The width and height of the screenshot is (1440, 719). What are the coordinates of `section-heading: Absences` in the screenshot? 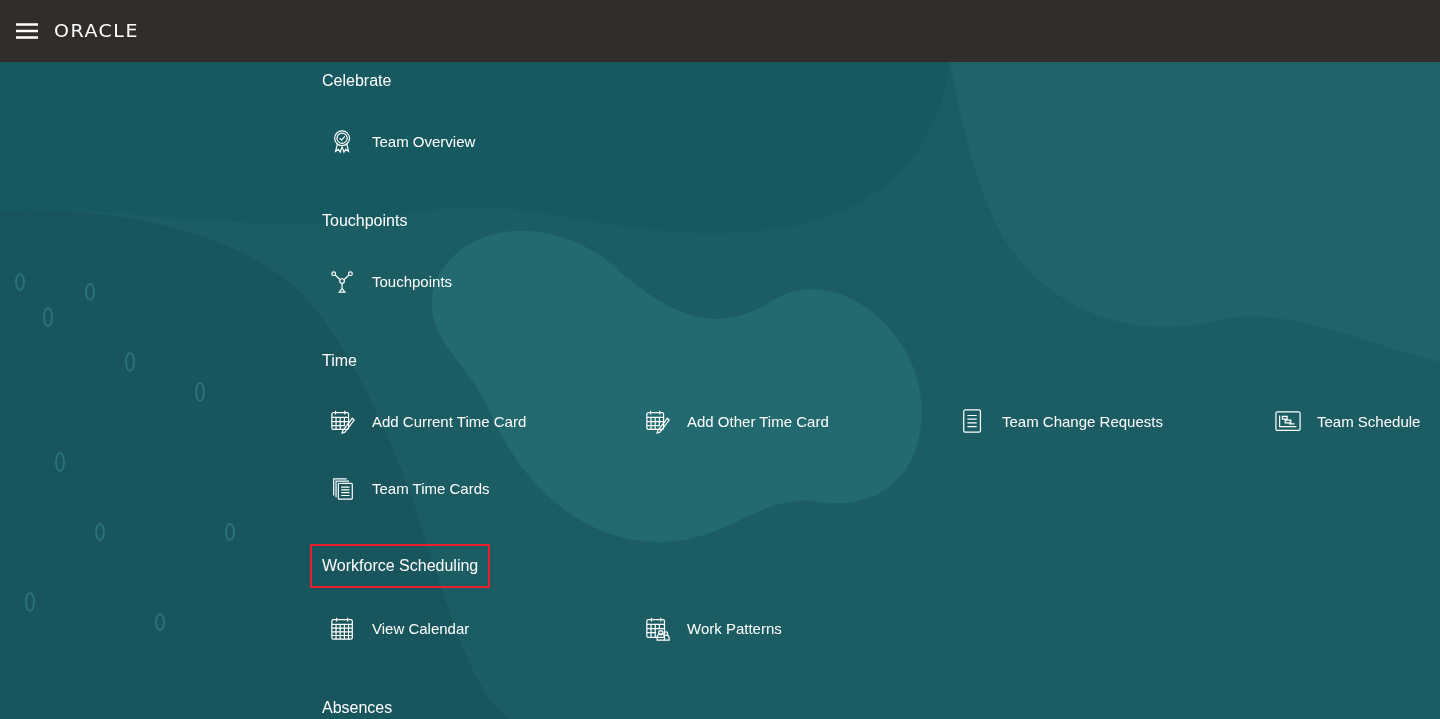 It's located at (357, 707).